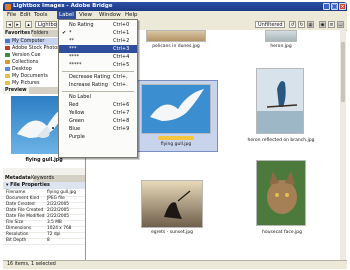 Image resolution: width=350 pixels, height=270 pixels. What do you see at coordinates (36, 48) in the screenshot?
I see `favorite-label: Adobe Stock Photos` at bounding box center [36, 48].